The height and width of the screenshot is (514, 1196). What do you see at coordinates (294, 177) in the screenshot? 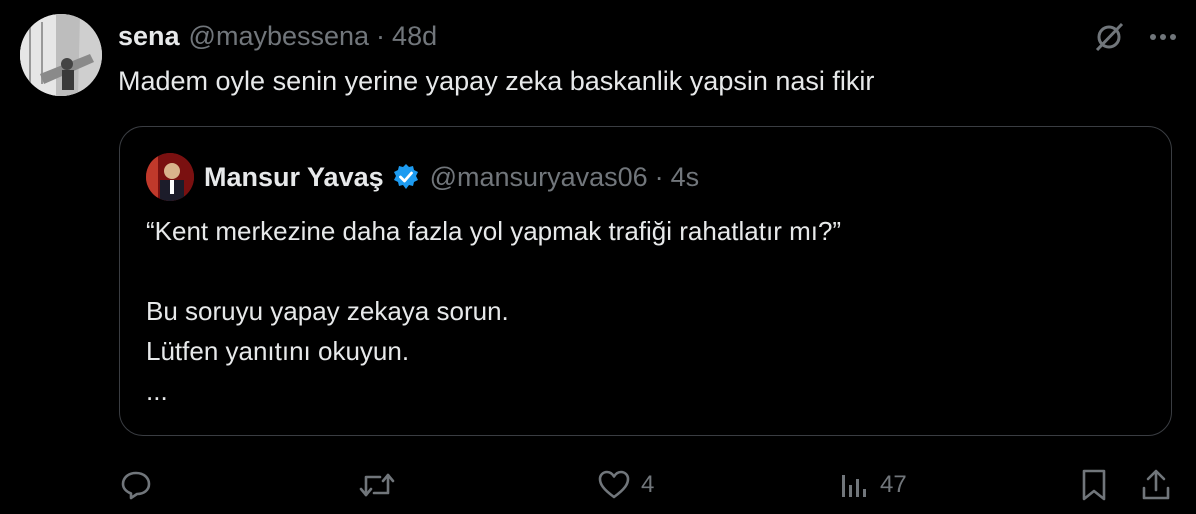
I see `quoted-author-name: Mansur Yavaş` at bounding box center [294, 177].